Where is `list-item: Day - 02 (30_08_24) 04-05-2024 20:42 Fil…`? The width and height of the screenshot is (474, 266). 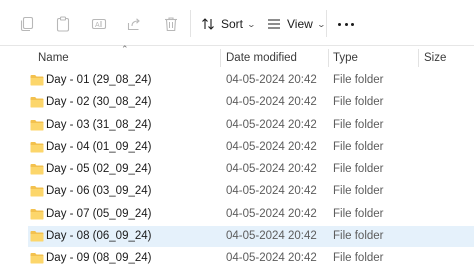
list-item: Day - 02 (30_08_24) 04-05-2024 20:42 Fil… is located at coordinates (251, 102).